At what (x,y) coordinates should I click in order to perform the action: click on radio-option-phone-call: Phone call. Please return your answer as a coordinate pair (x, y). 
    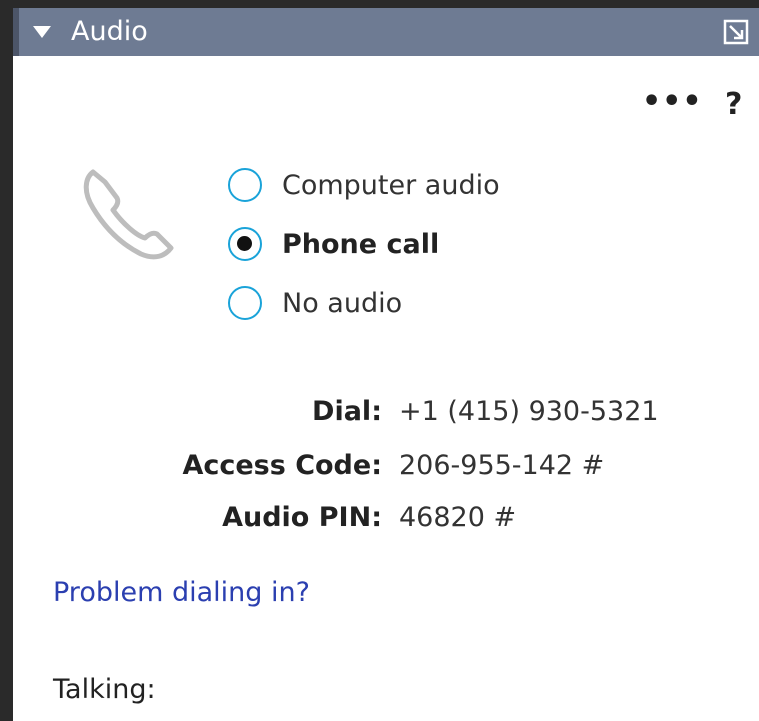
    Looking at the image, I should click on (333, 244).